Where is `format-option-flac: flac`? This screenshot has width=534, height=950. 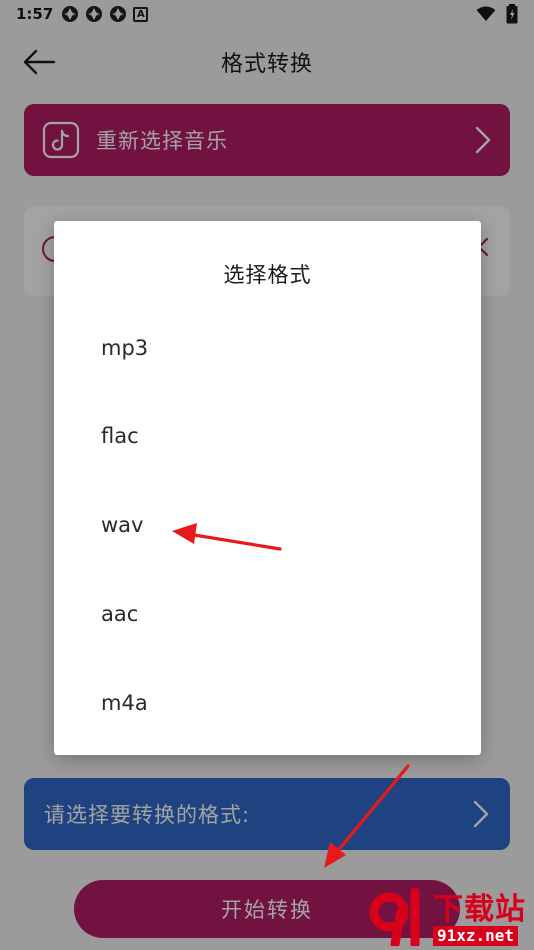
format-option-flac: flac is located at coordinates (267, 436).